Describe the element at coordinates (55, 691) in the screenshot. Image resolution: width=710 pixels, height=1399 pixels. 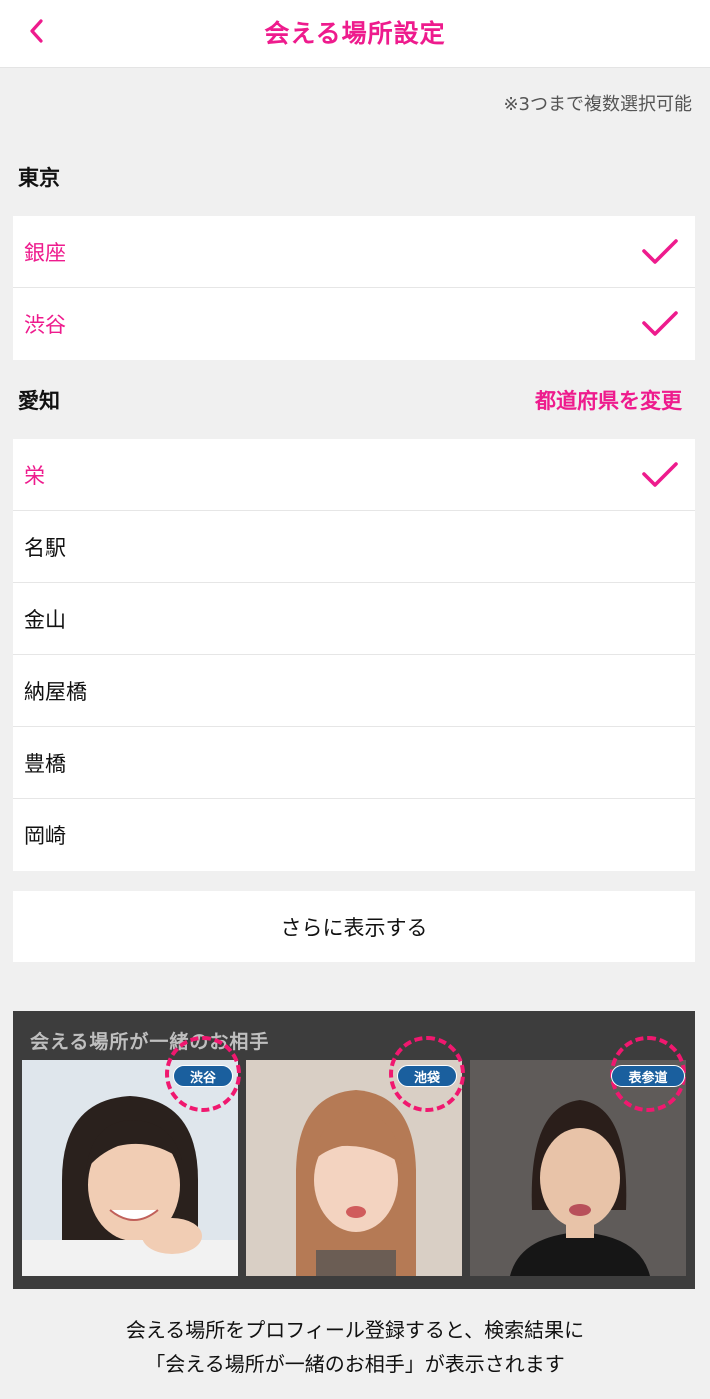
I see `location-label: 納屋橋` at that location.